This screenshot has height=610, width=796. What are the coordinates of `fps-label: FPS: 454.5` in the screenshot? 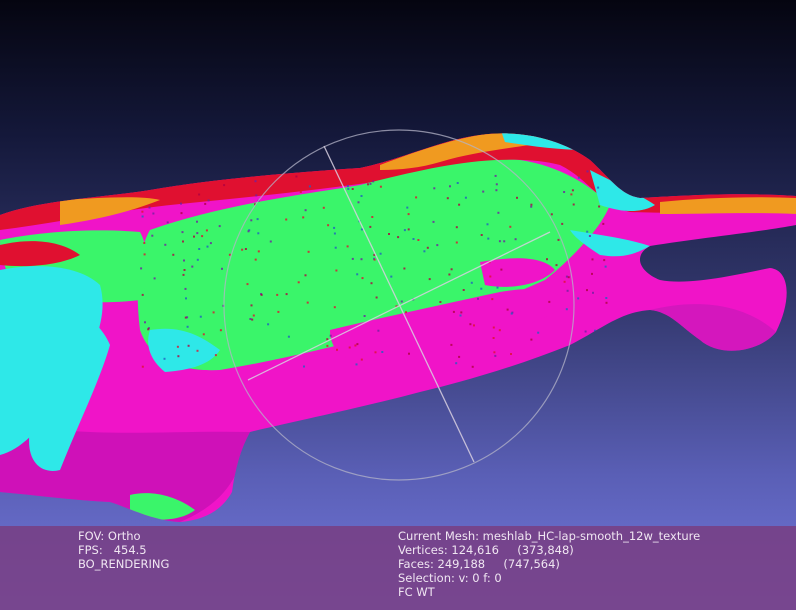 It's located at (112, 550).